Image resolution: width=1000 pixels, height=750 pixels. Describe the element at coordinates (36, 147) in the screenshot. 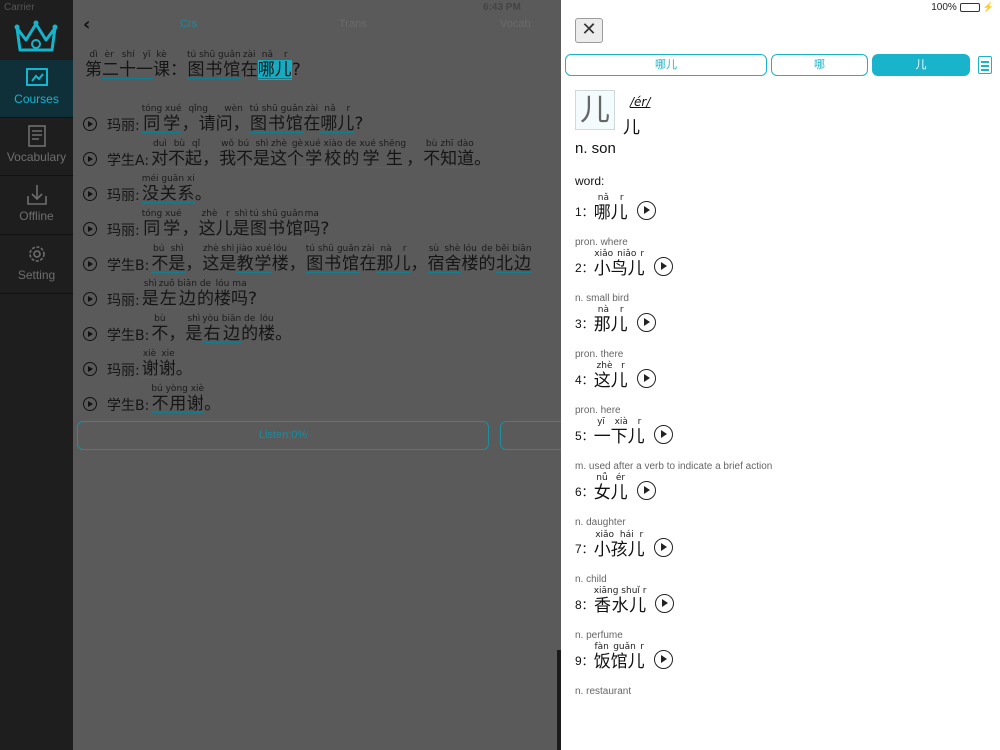

I see `sidebar-item-vocabulary: Vocabulary` at that location.